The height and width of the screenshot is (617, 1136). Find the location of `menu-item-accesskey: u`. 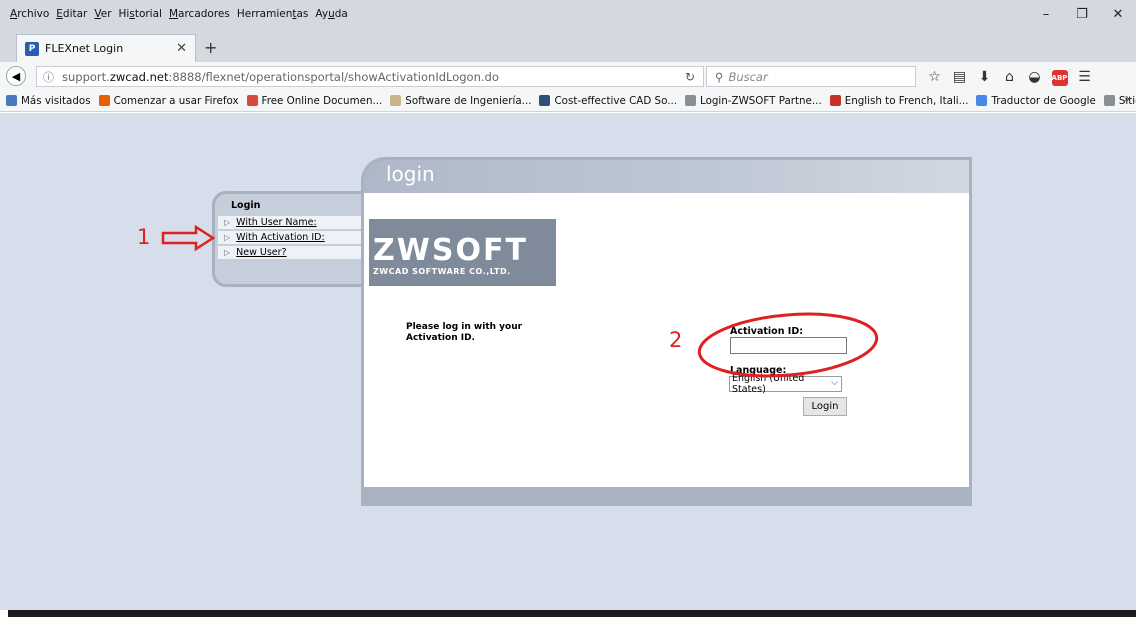

menu-item-accesskey: u is located at coordinates (331, 14).